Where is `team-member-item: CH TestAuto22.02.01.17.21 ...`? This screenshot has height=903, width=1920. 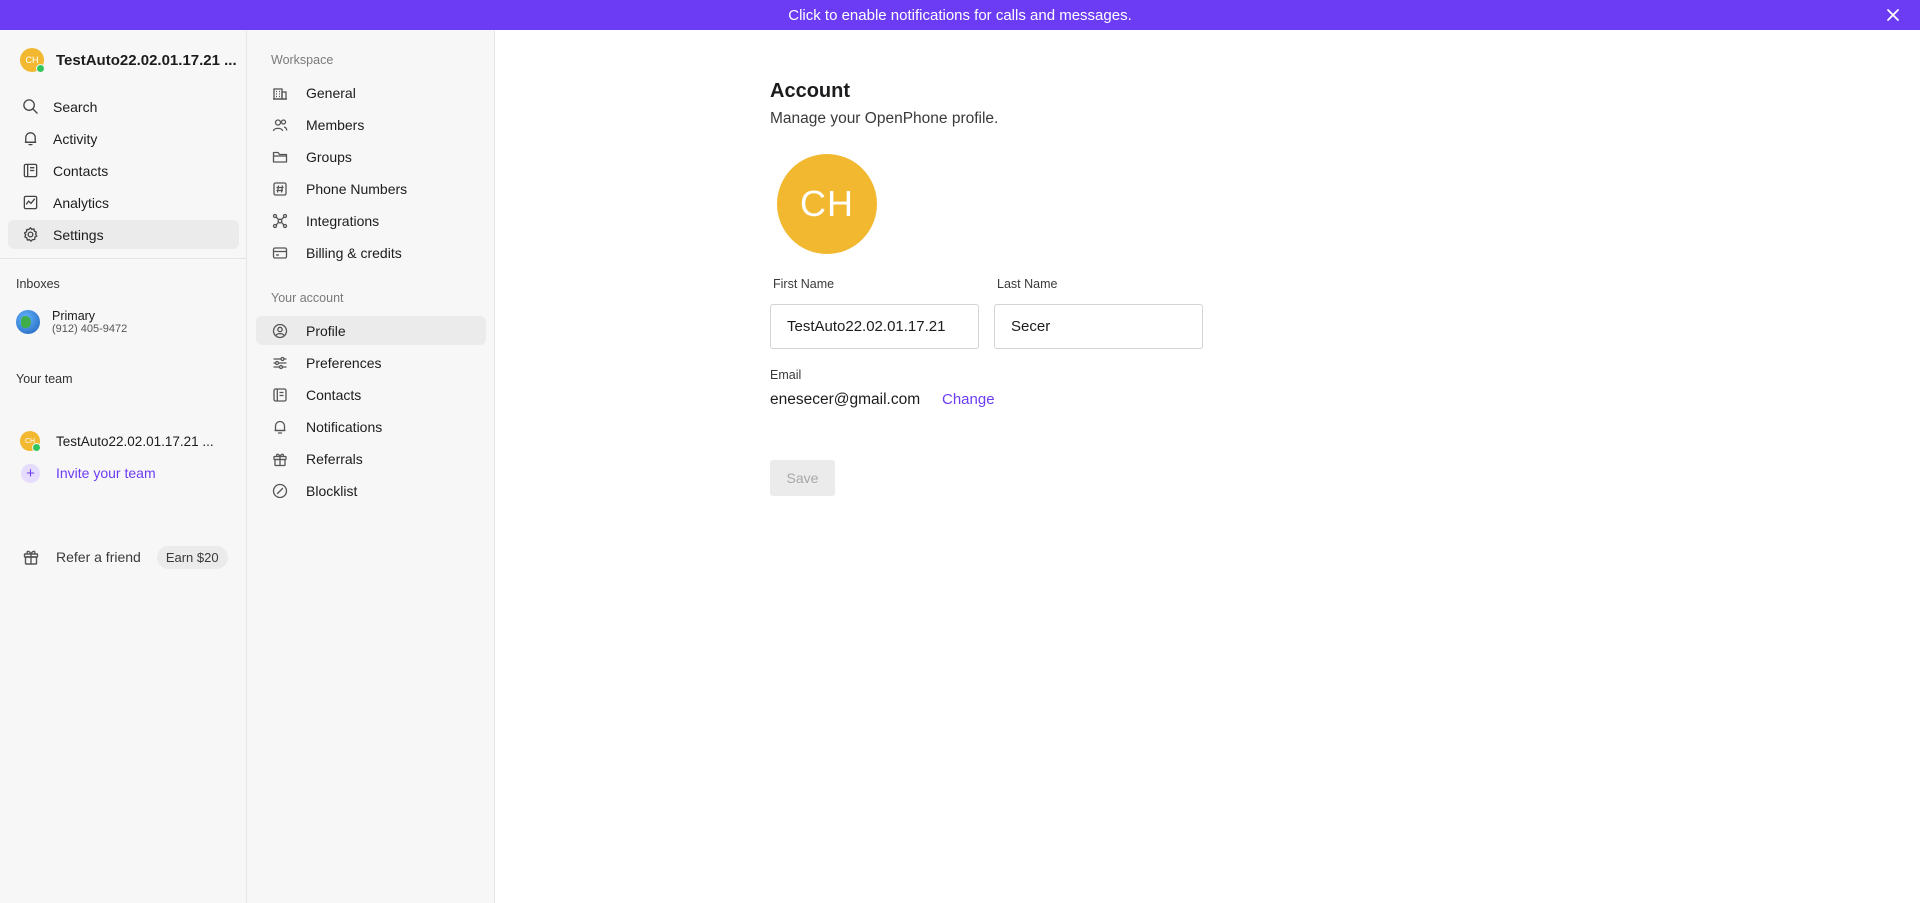
team-member-item: CH TestAuto22.02.01.17.21 ... is located at coordinates (126, 441).